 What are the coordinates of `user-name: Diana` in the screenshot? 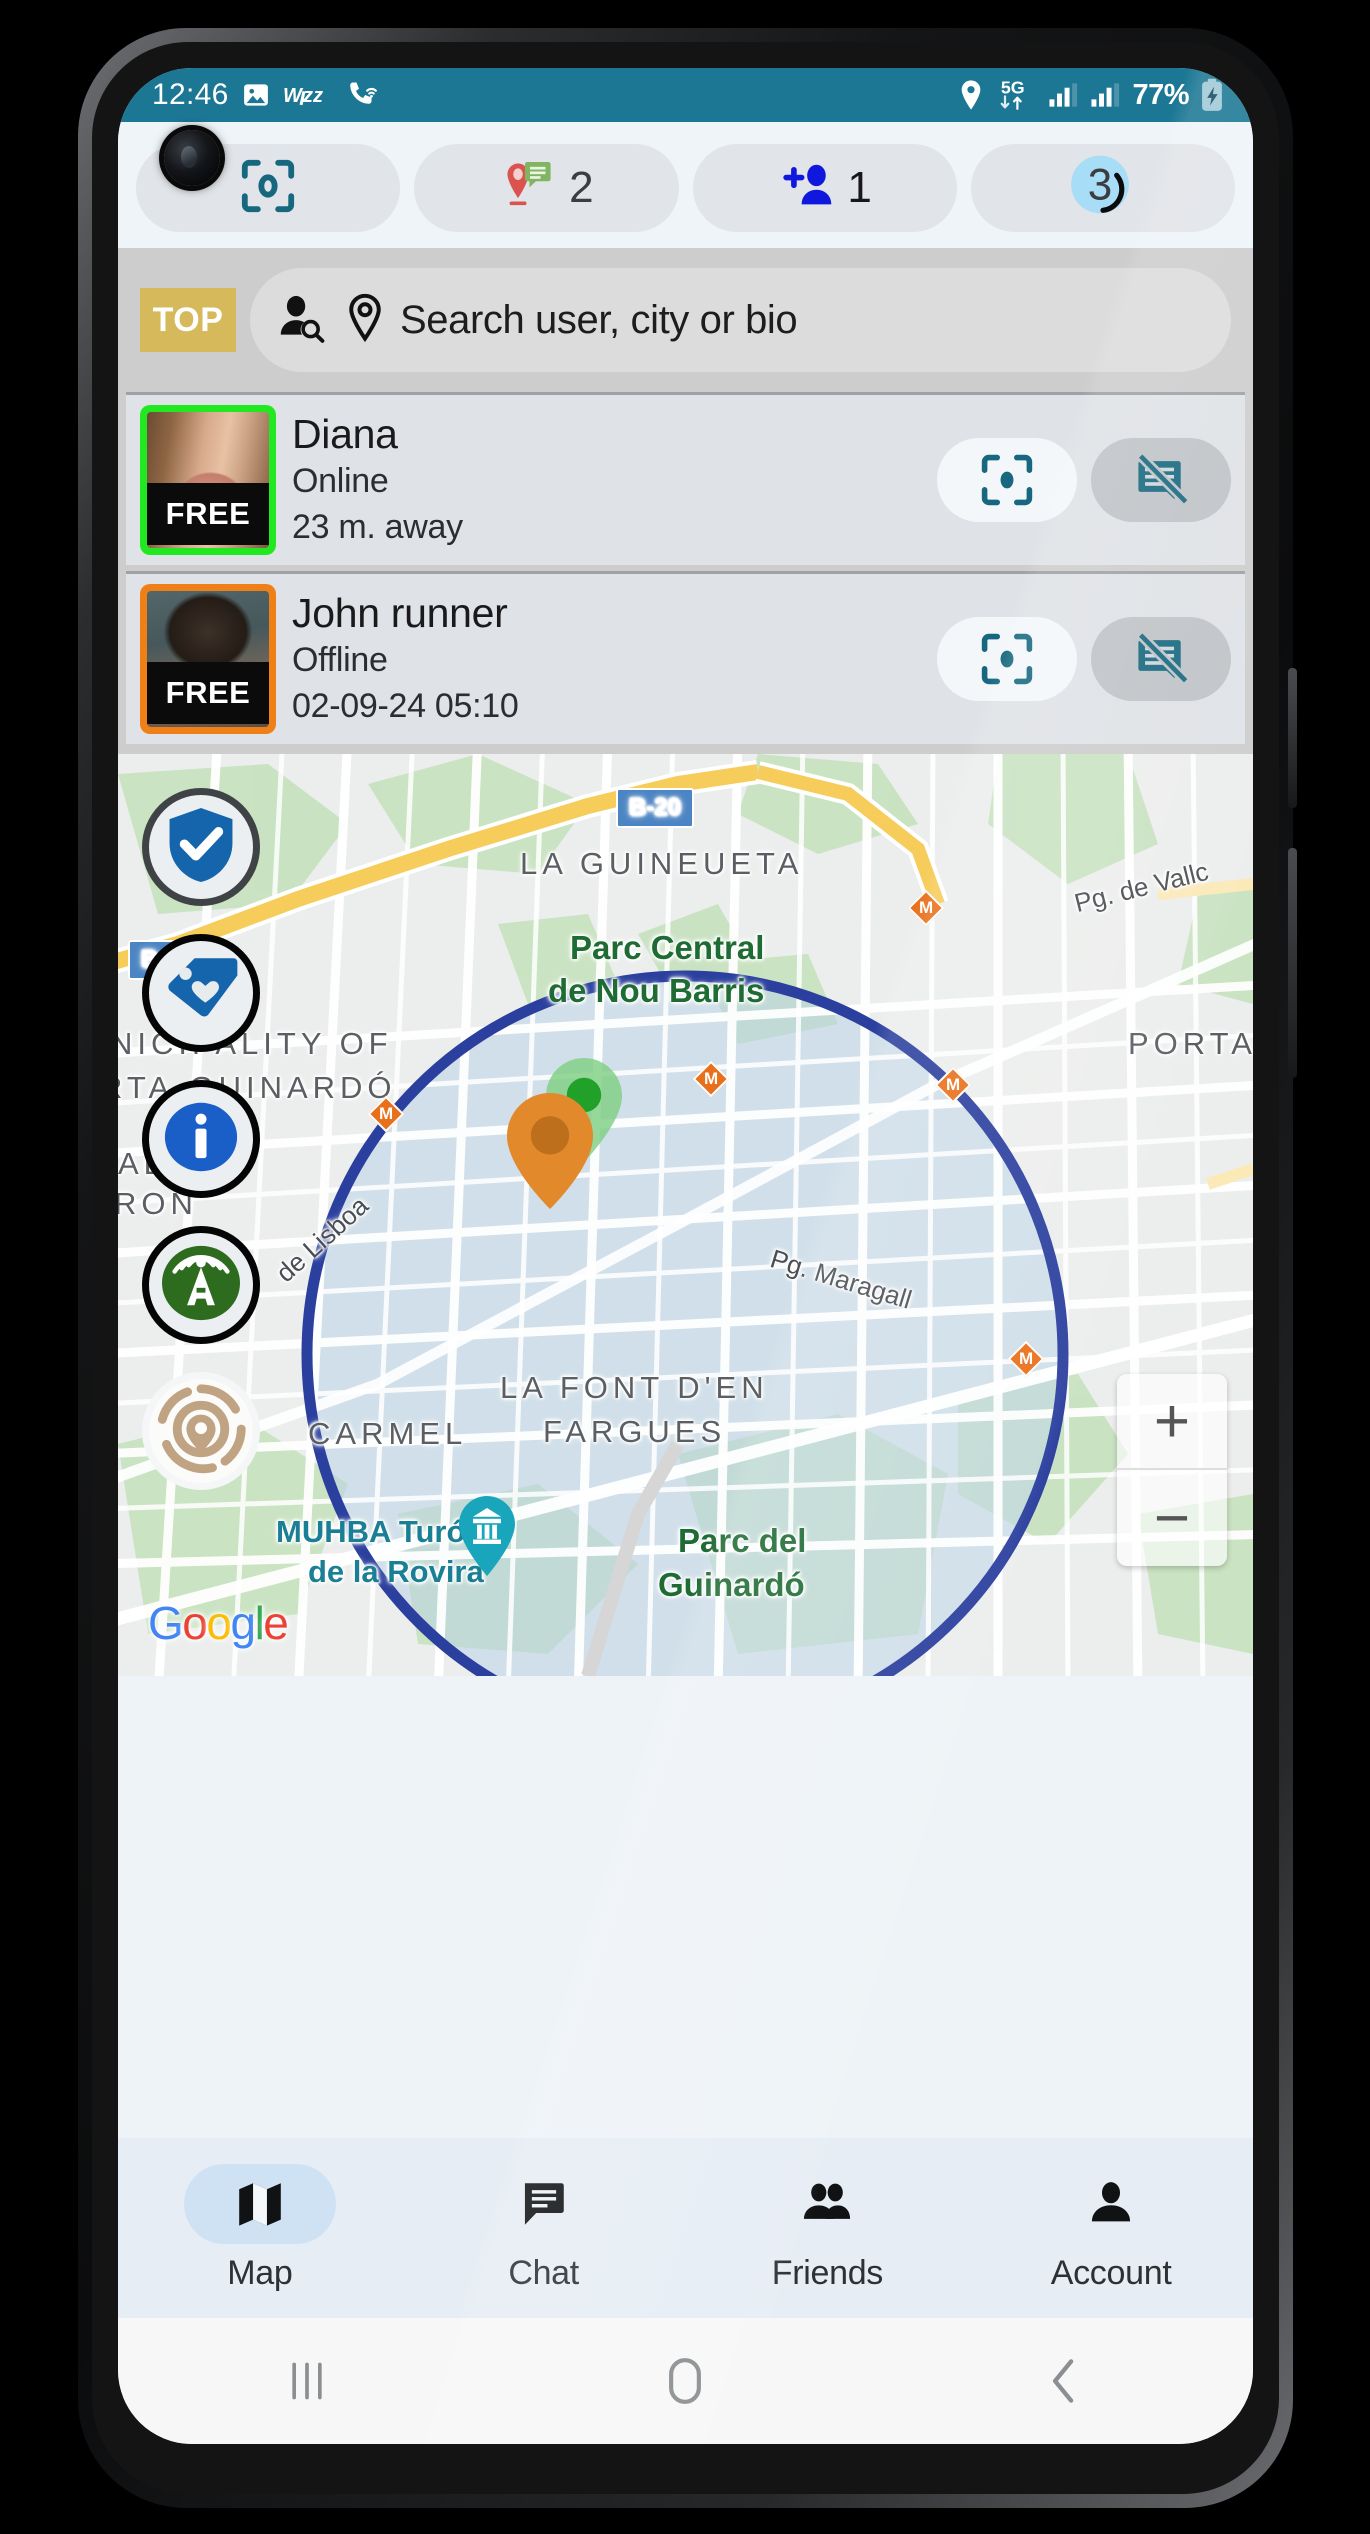 It's located at (345, 434).